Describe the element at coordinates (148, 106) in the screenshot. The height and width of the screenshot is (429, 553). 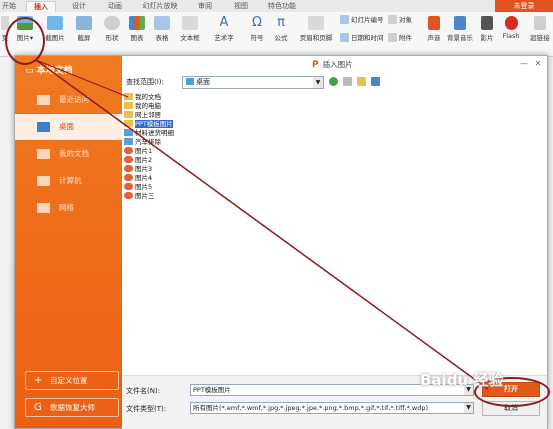
I see `file-name: 我的电脑` at that location.